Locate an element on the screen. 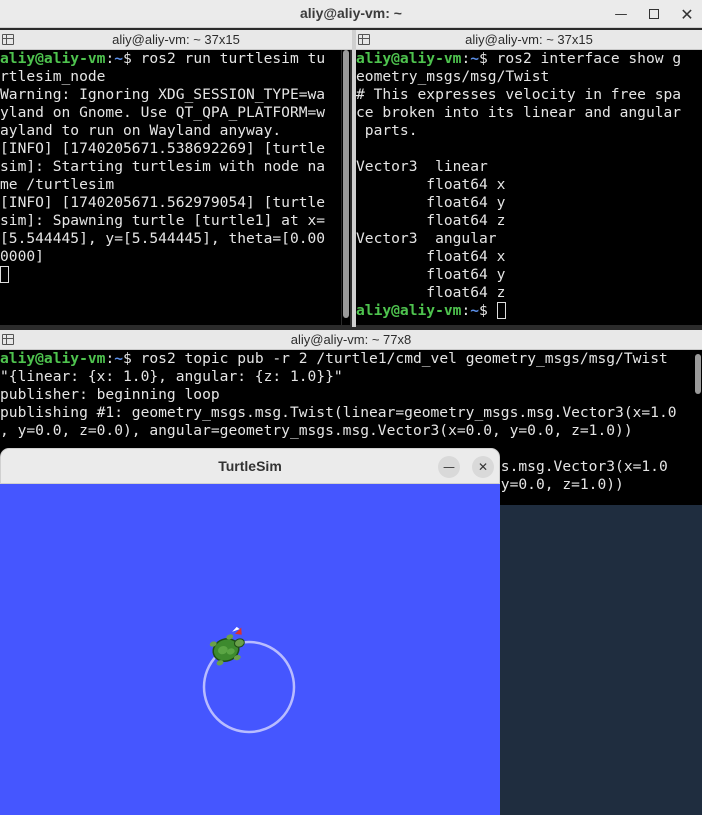 Image resolution: width=702 pixels, height=815 pixels. terminal-text: ayland to run on Wayland anyway. is located at coordinates (141, 130).